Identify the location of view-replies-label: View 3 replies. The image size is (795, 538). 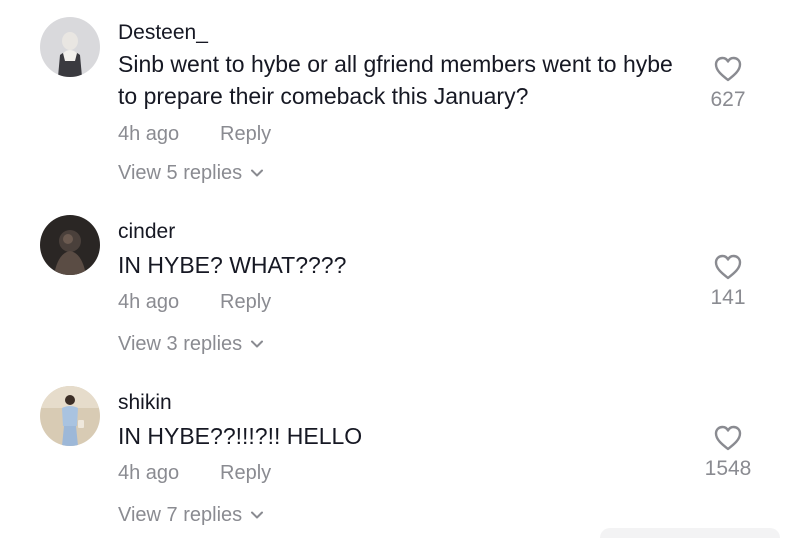
(180, 344).